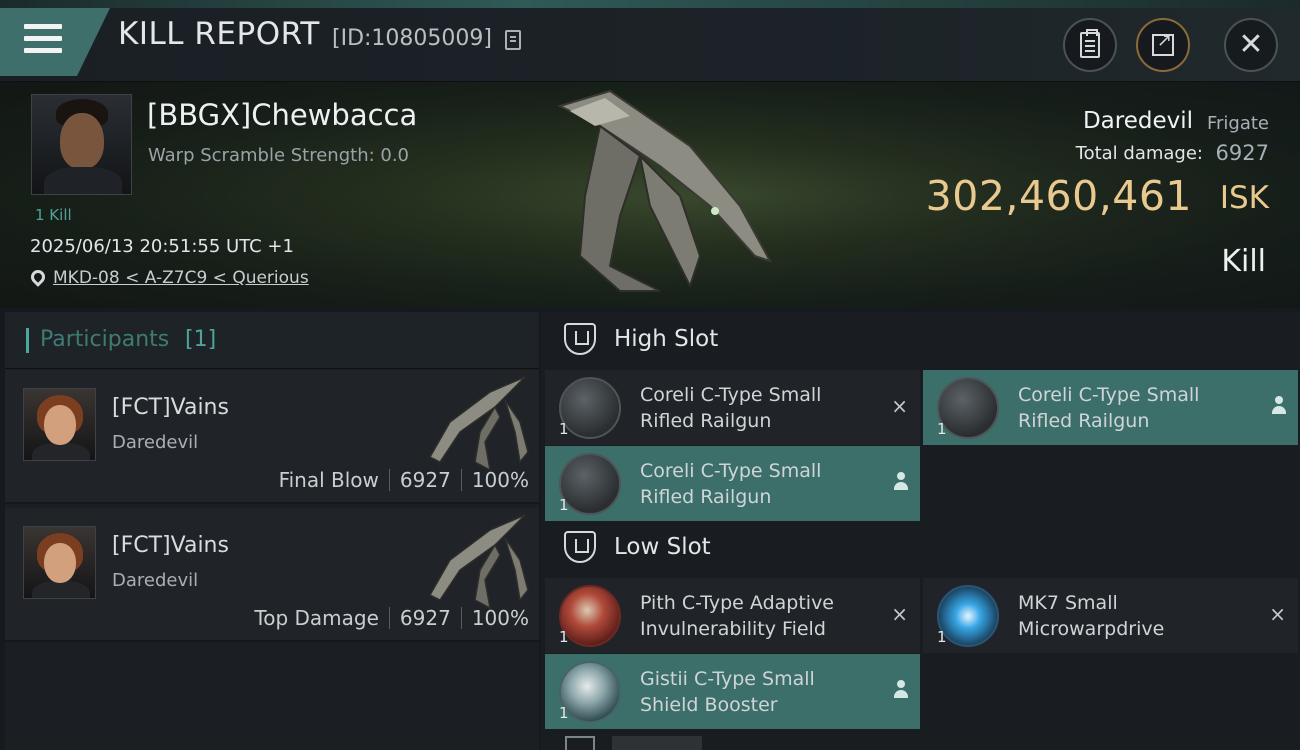 The image size is (1300, 750). What do you see at coordinates (727, 692) in the screenshot?
I see `module-name: Gistii C-Type Small Shield Booster` at bounding box center [727, 692].